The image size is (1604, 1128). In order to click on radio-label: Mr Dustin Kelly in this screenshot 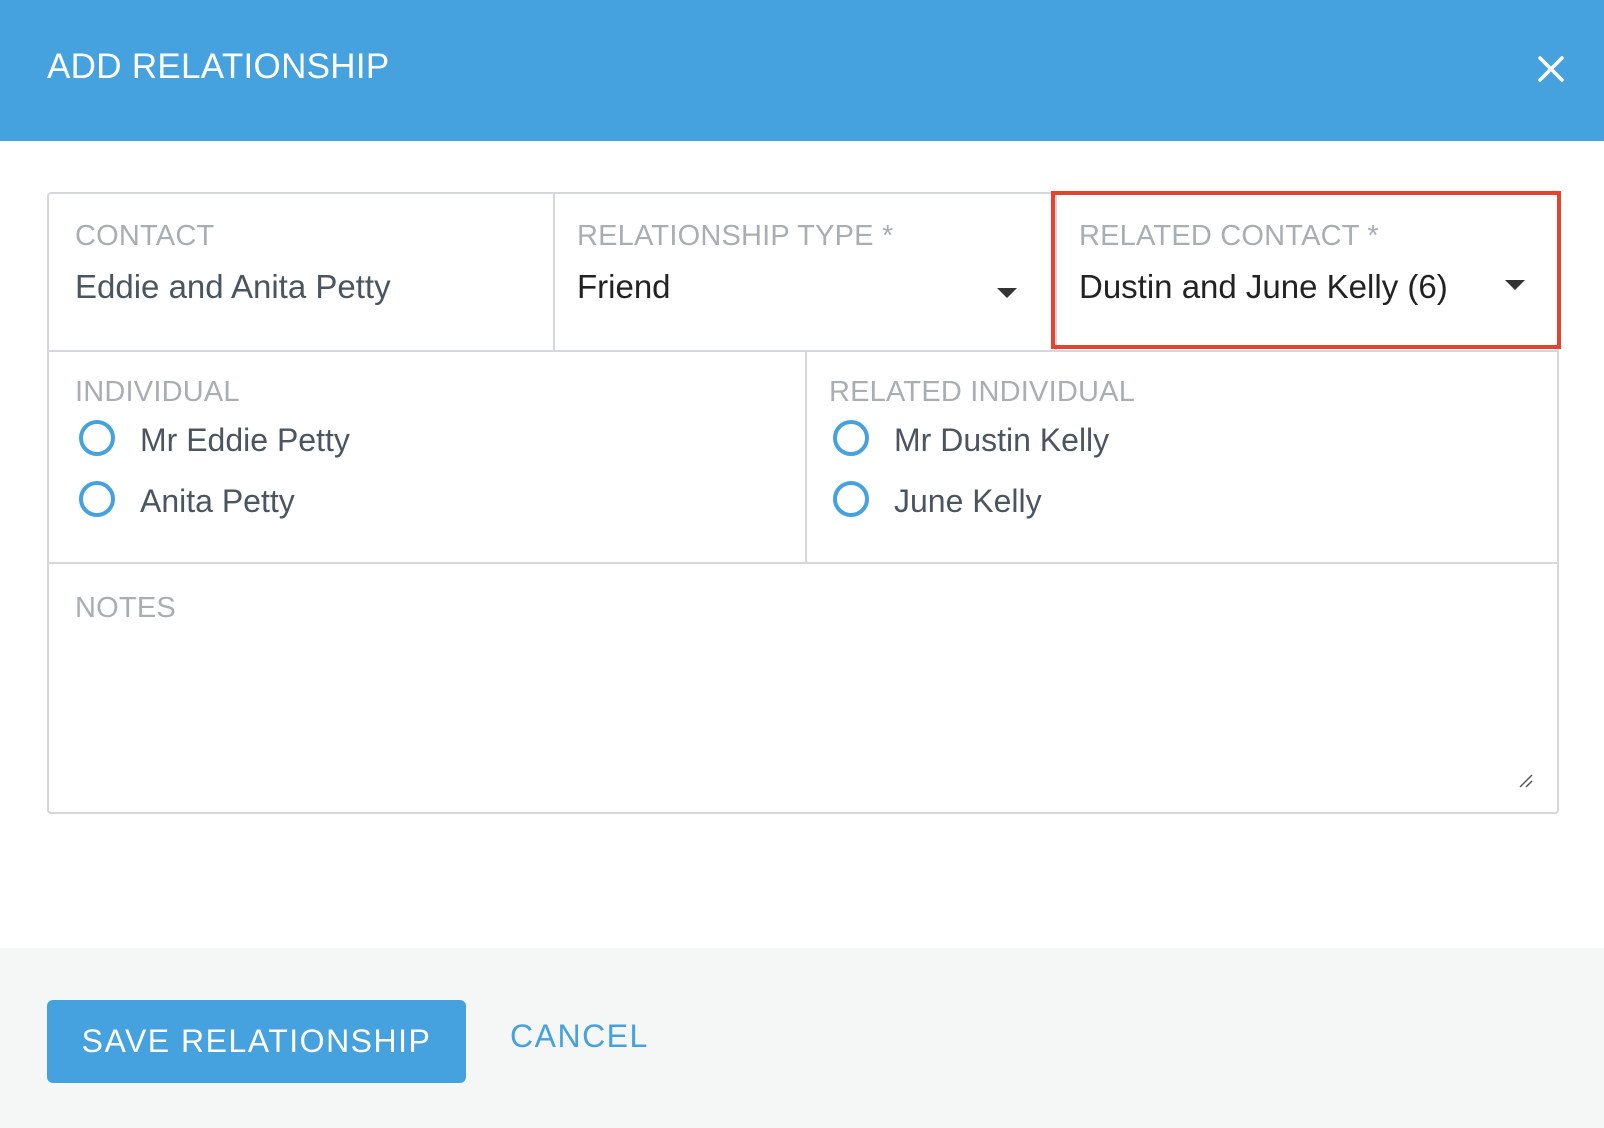, I will do `click(1001, 440)`.